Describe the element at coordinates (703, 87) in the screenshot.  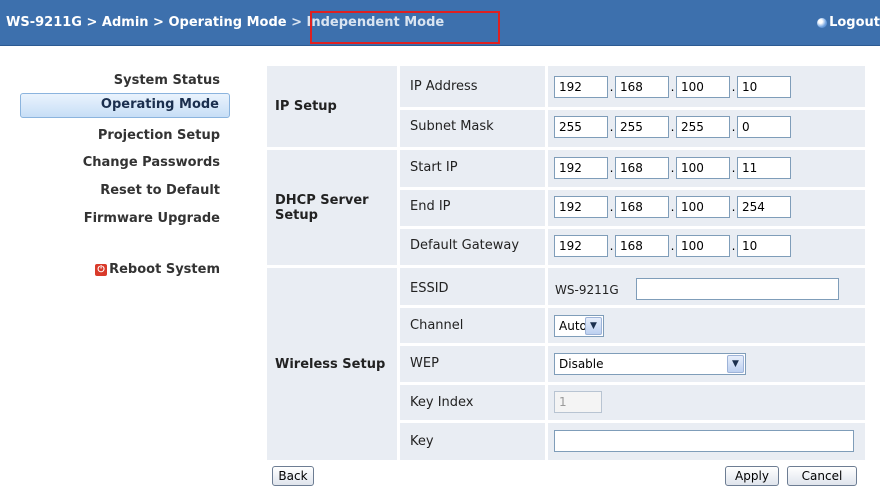
I see `ip-address-octet-3: 100` at that location.